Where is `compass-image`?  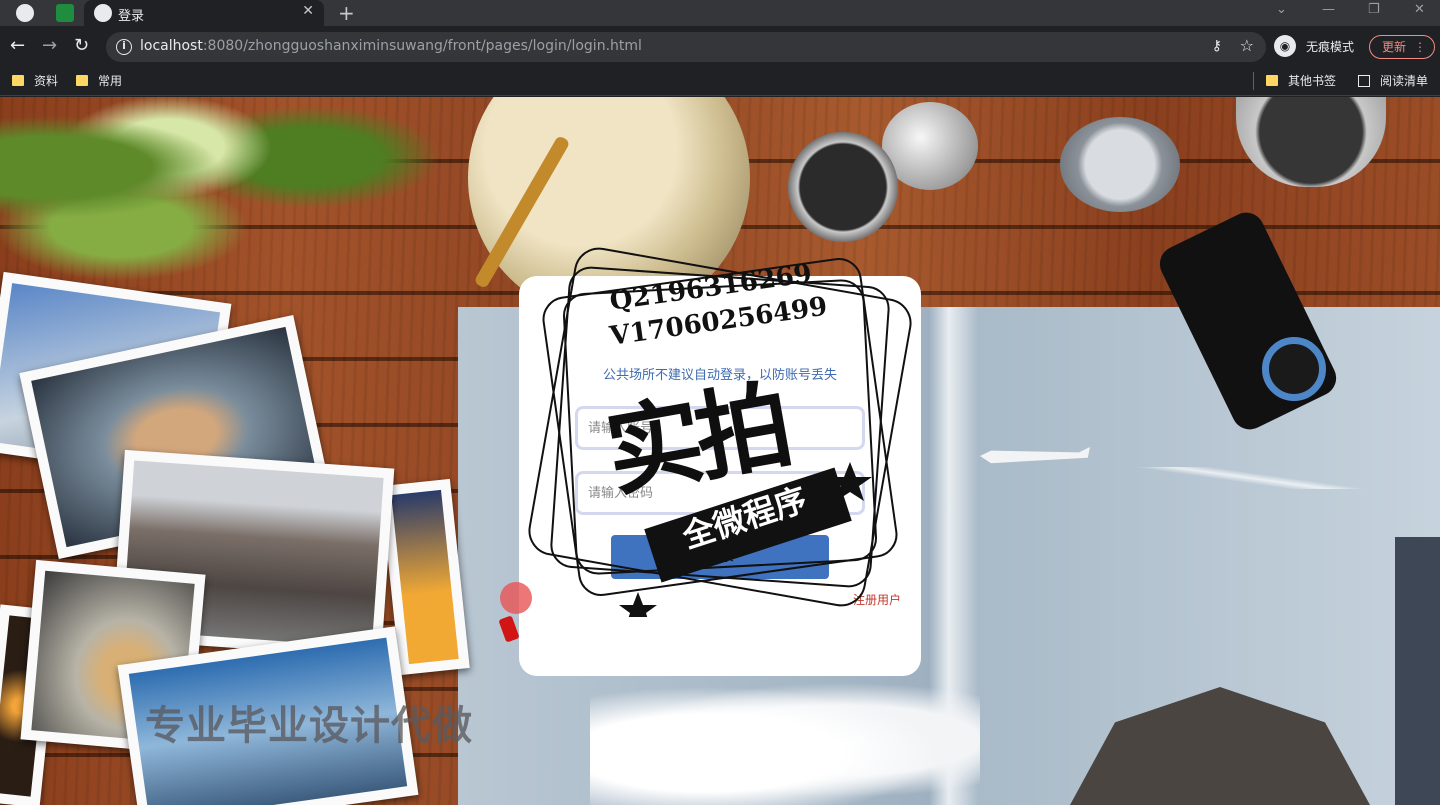 compass-image is located at coordinates (843, 187).